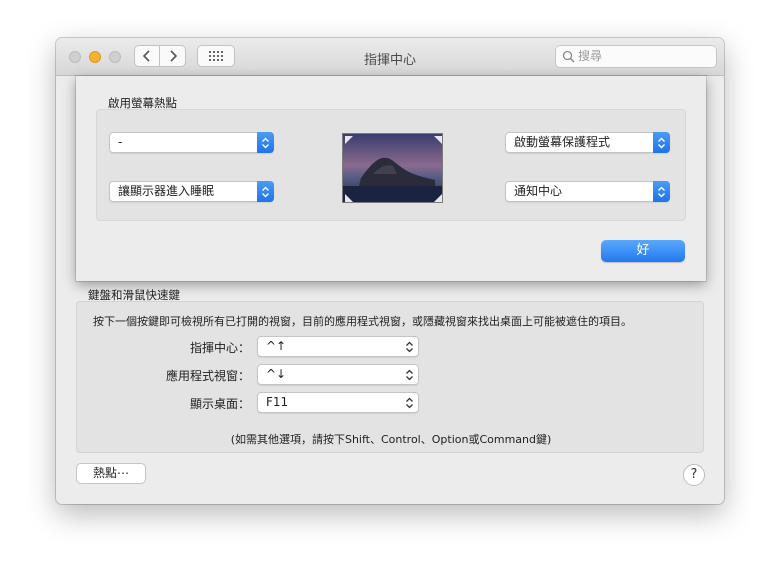 This screenshot has height=578, width=780. I want to click on corner-value: -, so click(120, 142).